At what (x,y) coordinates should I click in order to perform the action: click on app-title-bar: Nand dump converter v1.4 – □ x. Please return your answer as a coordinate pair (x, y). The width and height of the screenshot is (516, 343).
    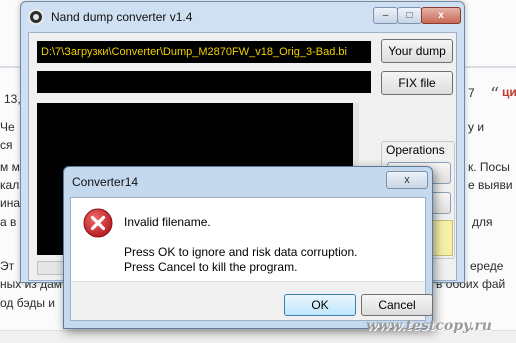
    Looking at the image, I should click on (242, 16).